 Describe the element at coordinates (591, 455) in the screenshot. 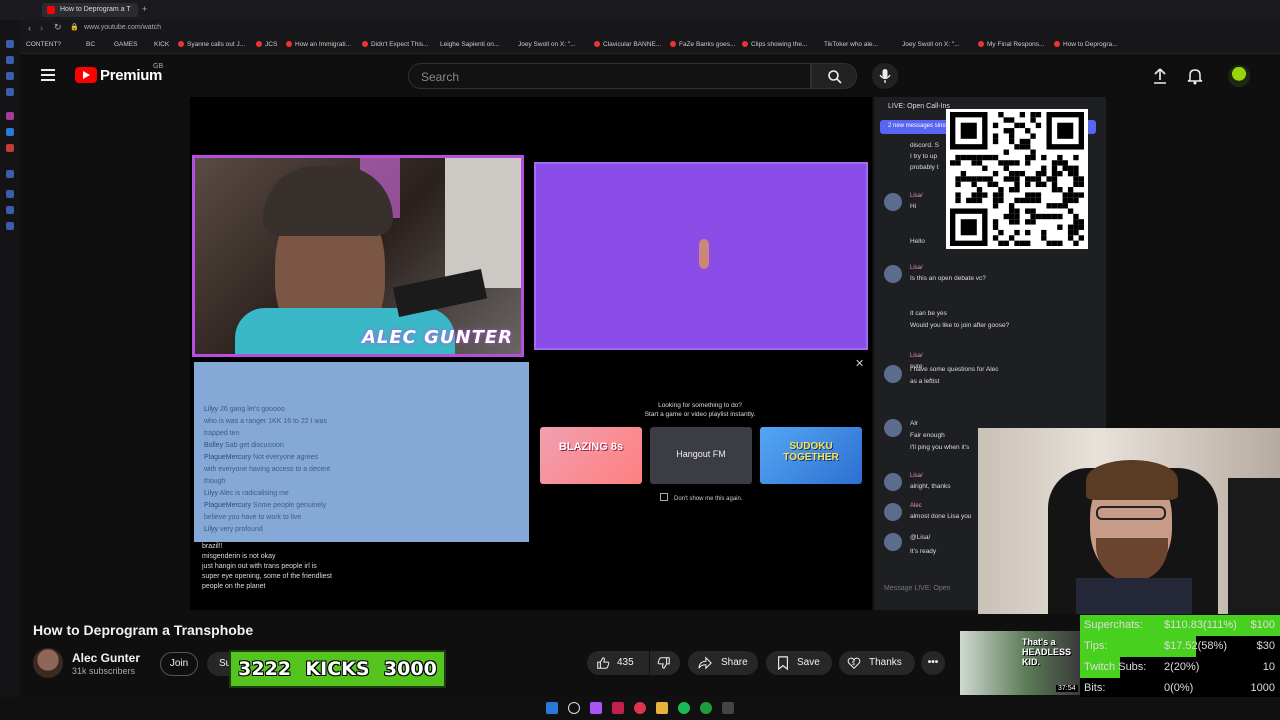

I see `activity-card-blazing8s: BLAZING 8s` at that location.